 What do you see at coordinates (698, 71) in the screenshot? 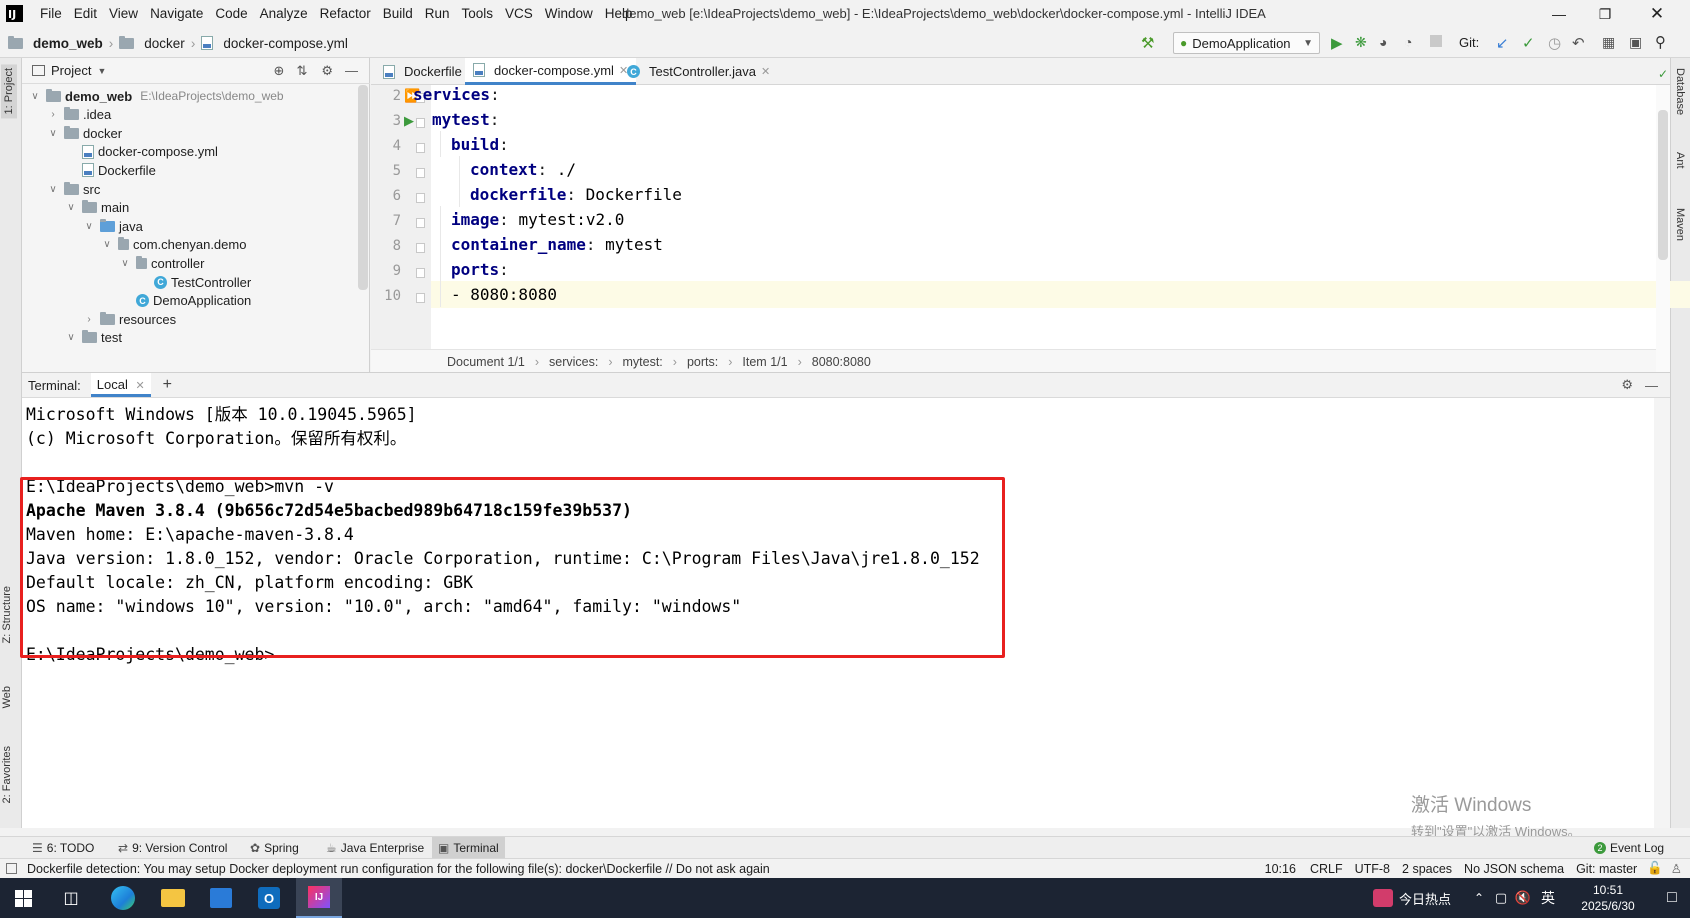
I see `tab-testcontroller-java: C TestController.java ✕` at bounding box center [698, 71].